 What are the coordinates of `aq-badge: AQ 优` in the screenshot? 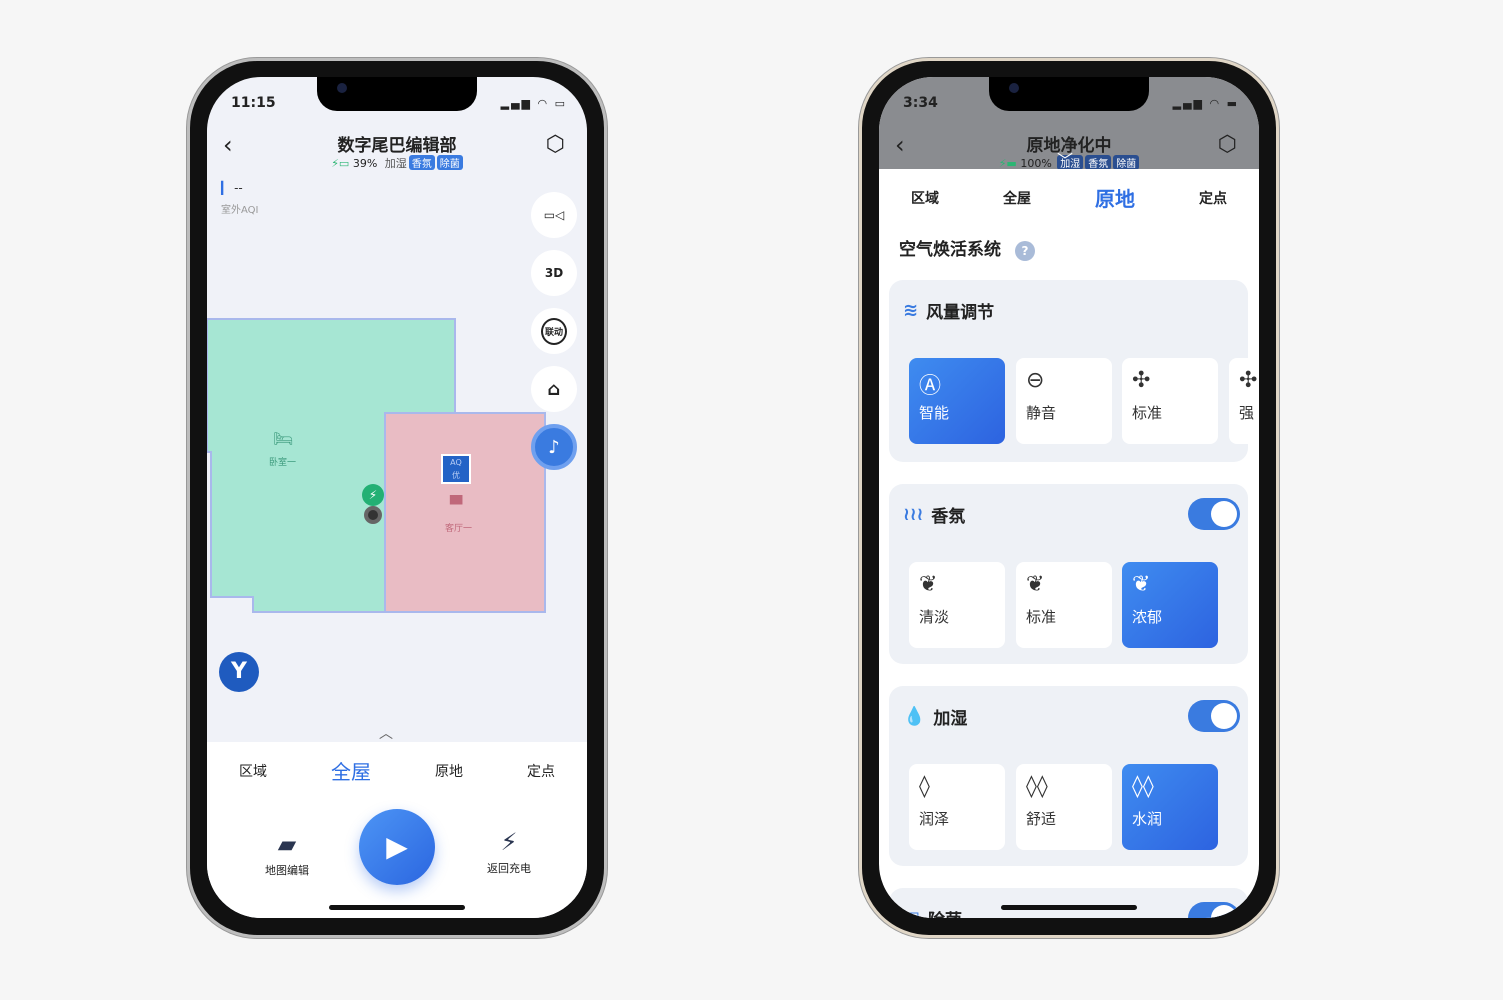 It's located at (456, 469).